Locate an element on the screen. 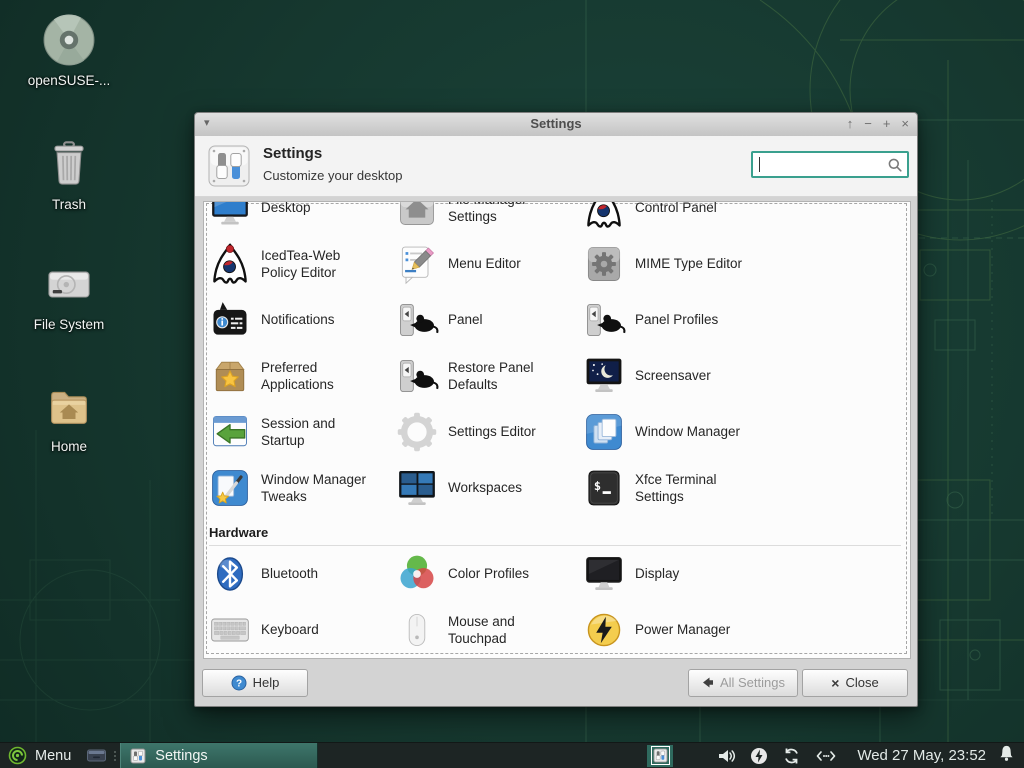 This screenshot has width=1024, height=768. close-x-icon: × is located at coordinates (835, 682).